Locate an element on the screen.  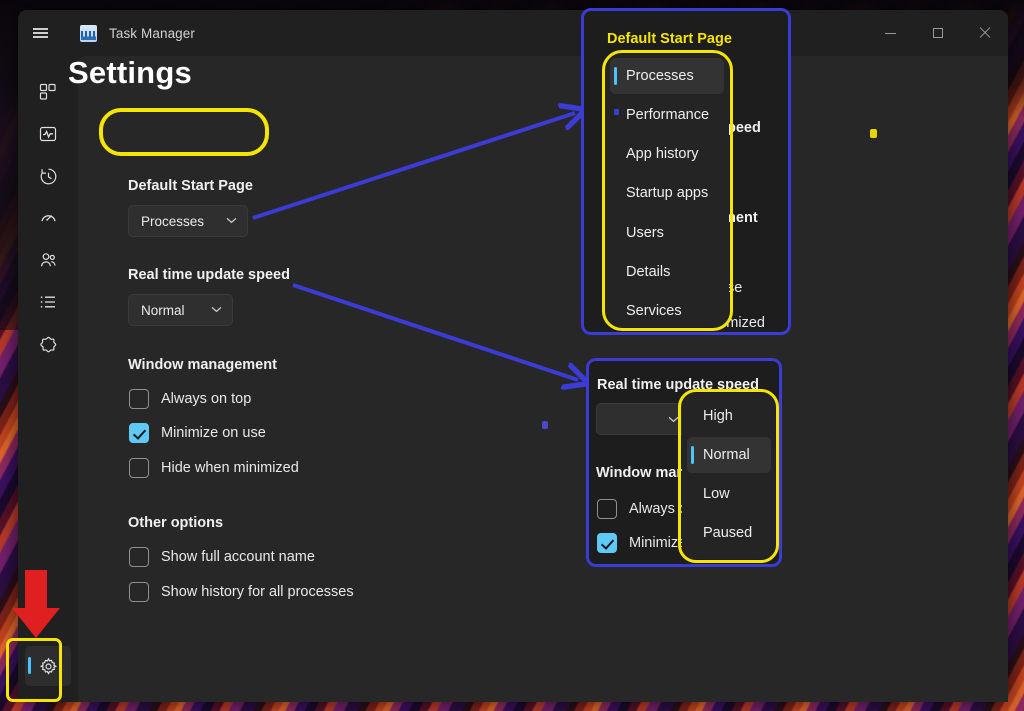
real-time-update-speed-dropdown: Normal is located at coordinates (180, 310).